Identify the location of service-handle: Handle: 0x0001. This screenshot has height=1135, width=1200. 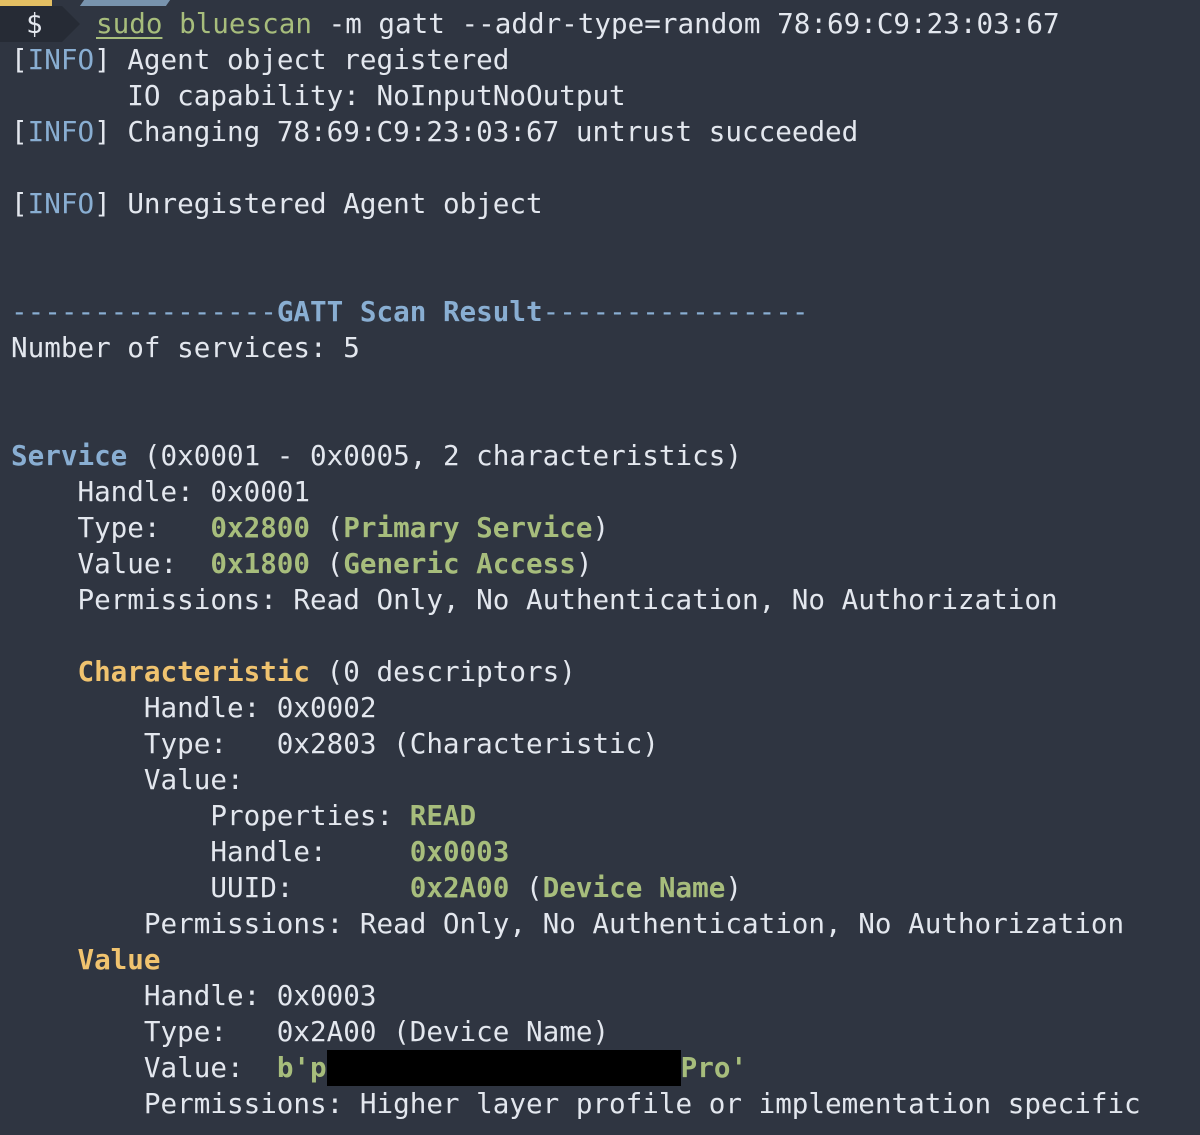
(161, 491).